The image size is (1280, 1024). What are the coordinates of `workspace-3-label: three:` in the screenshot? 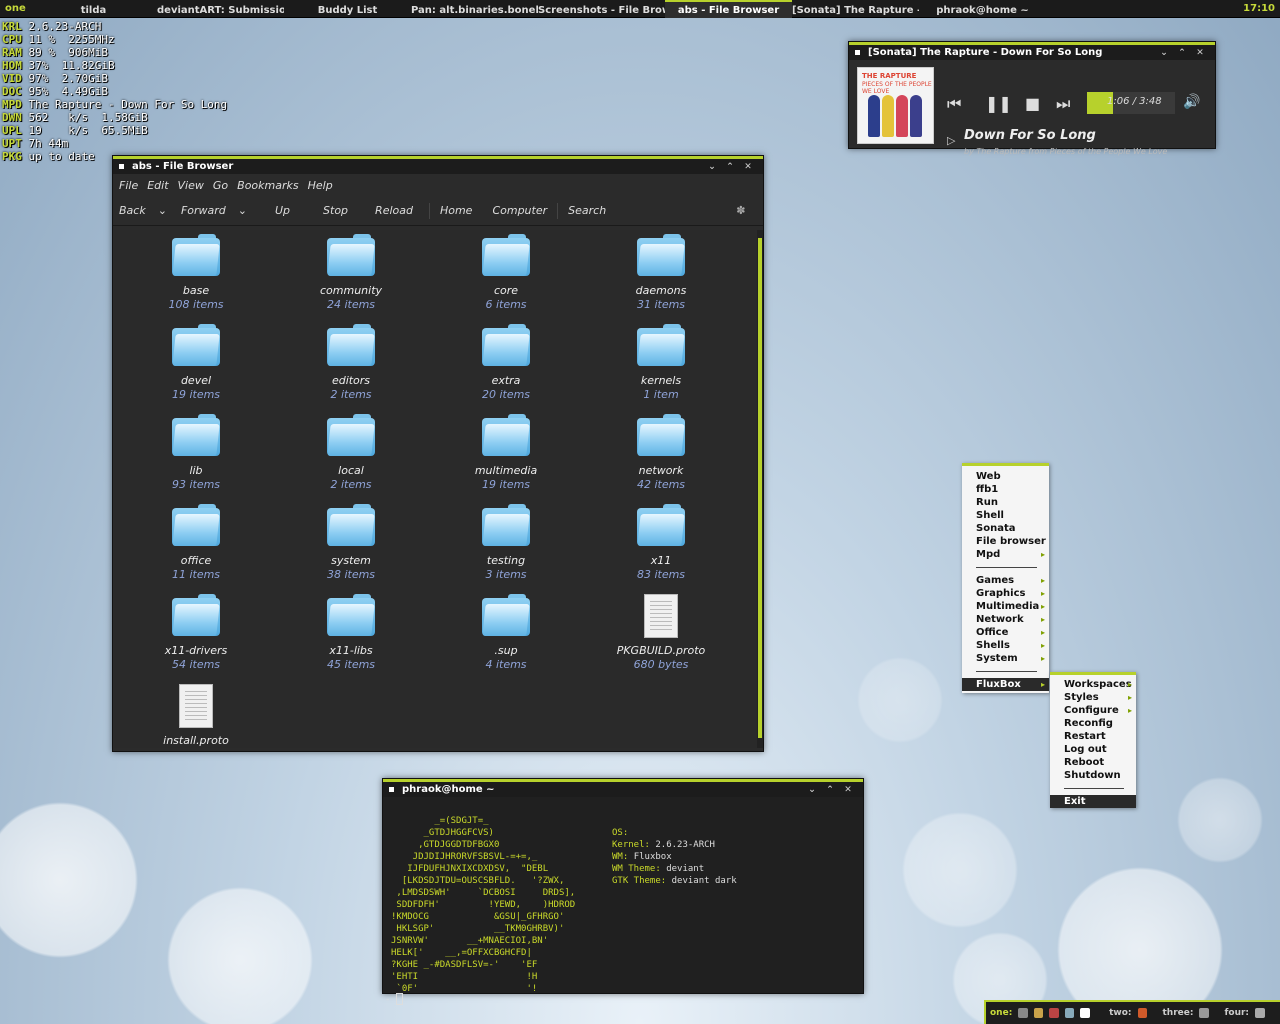 It's located at (1178, 1013).